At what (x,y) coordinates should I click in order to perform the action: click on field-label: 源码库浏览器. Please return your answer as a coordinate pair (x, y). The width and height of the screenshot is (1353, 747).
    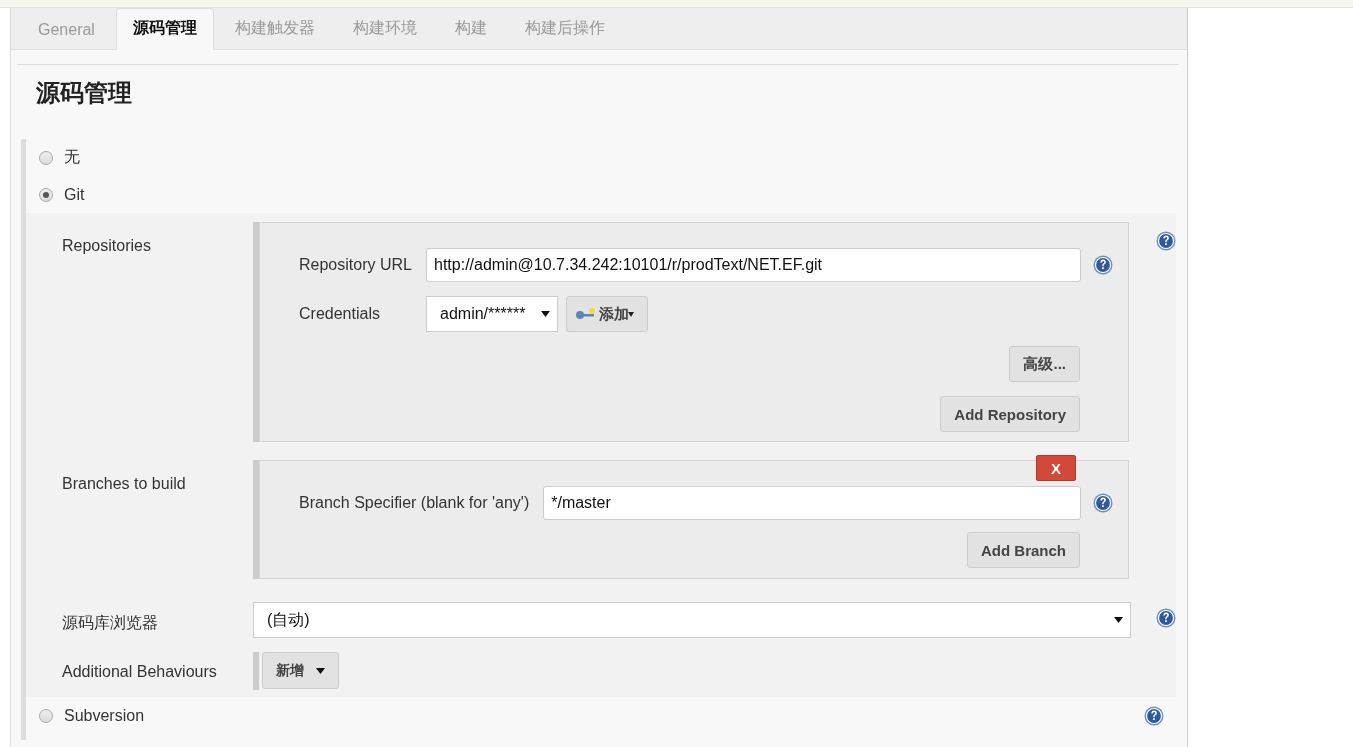
    Looking at the image, I should click on (110, 622).